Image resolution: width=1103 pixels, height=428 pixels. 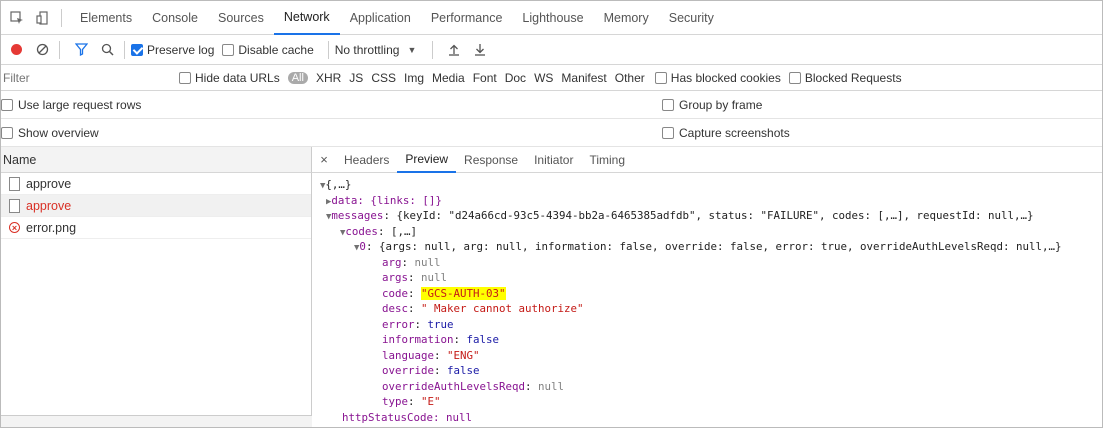 What do you see at coordinates (711, 232) in the screenshot?
I see `tree-node-codes: ▼codes: [,…]` at bounding box center [711, 232].